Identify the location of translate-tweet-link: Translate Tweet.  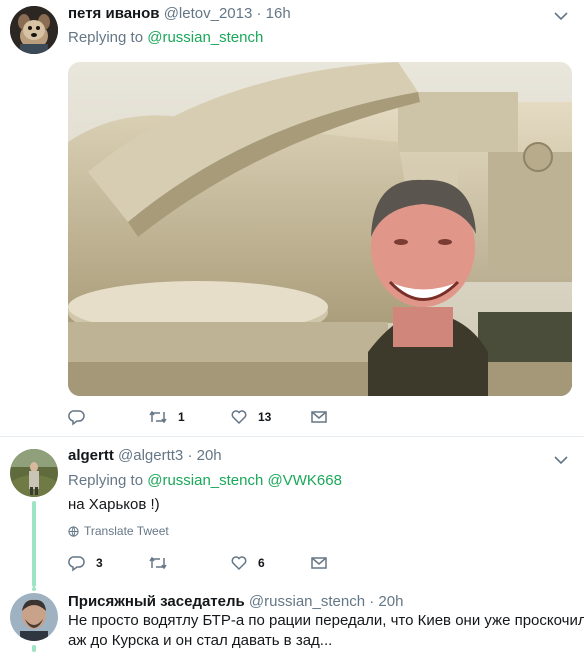
(118, 531).